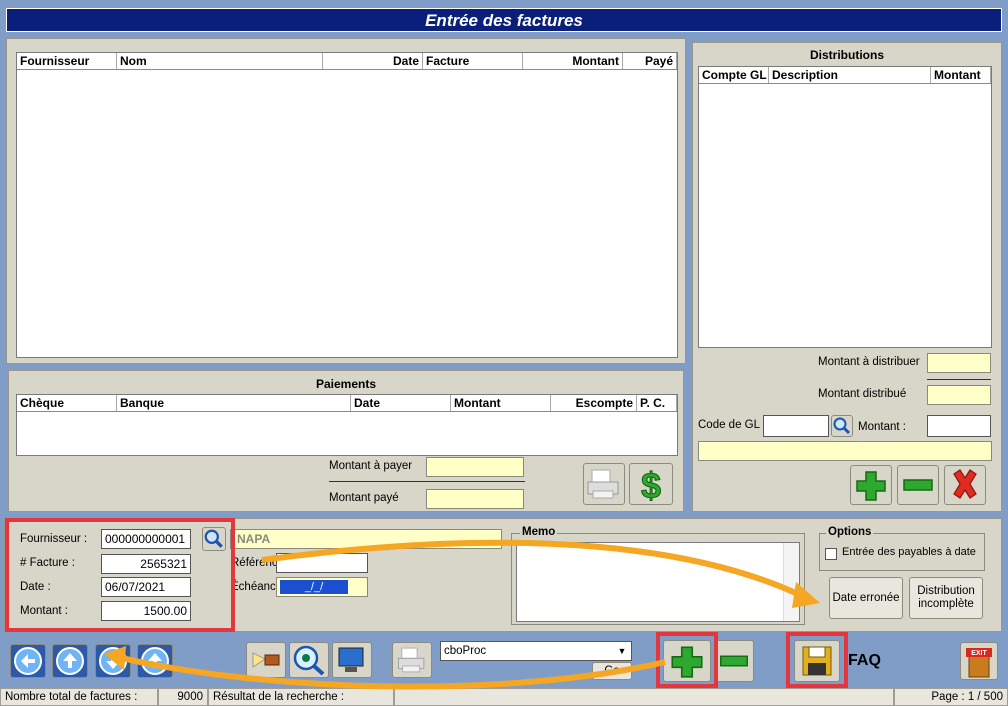  I want to click on arrow-to-next-button, so click(393, 672).